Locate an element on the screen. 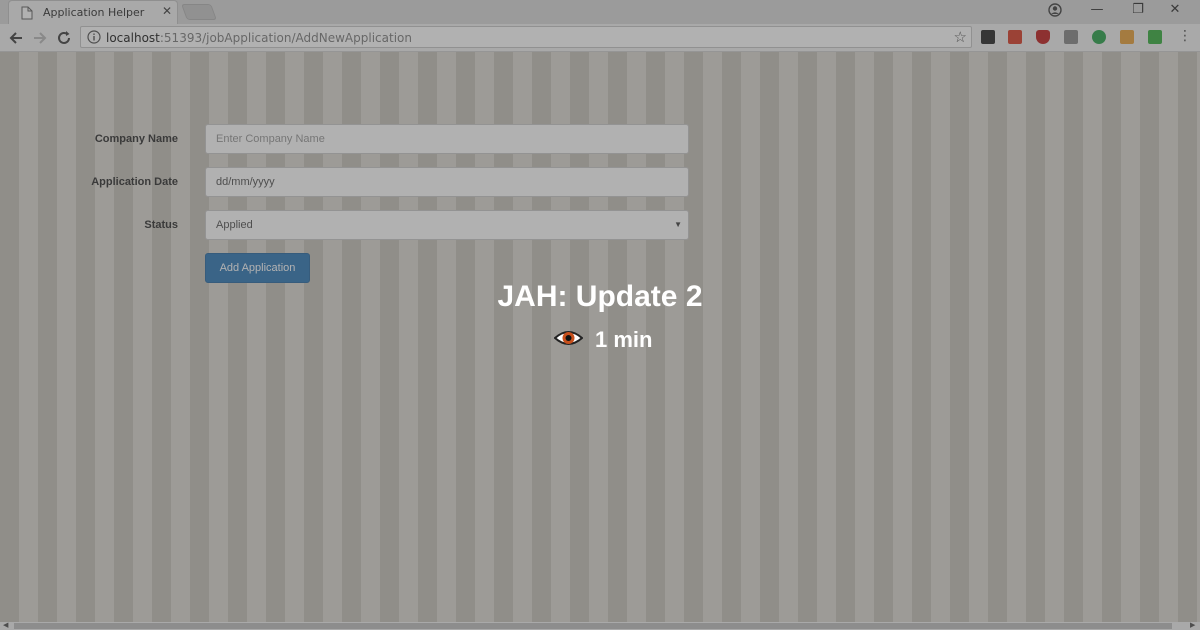 The height and width of the screenshot is (630, 1200). read-time-text: 1 min is located at coordinates (624, 339).